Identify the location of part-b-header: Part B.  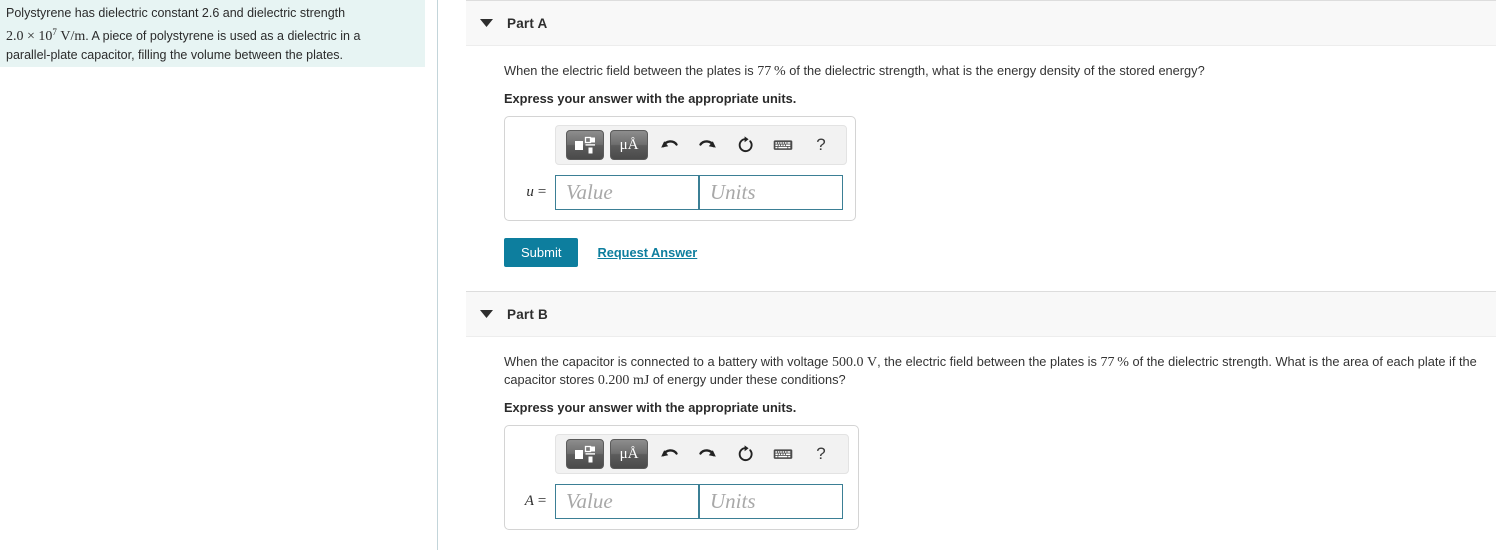
(981, 314).